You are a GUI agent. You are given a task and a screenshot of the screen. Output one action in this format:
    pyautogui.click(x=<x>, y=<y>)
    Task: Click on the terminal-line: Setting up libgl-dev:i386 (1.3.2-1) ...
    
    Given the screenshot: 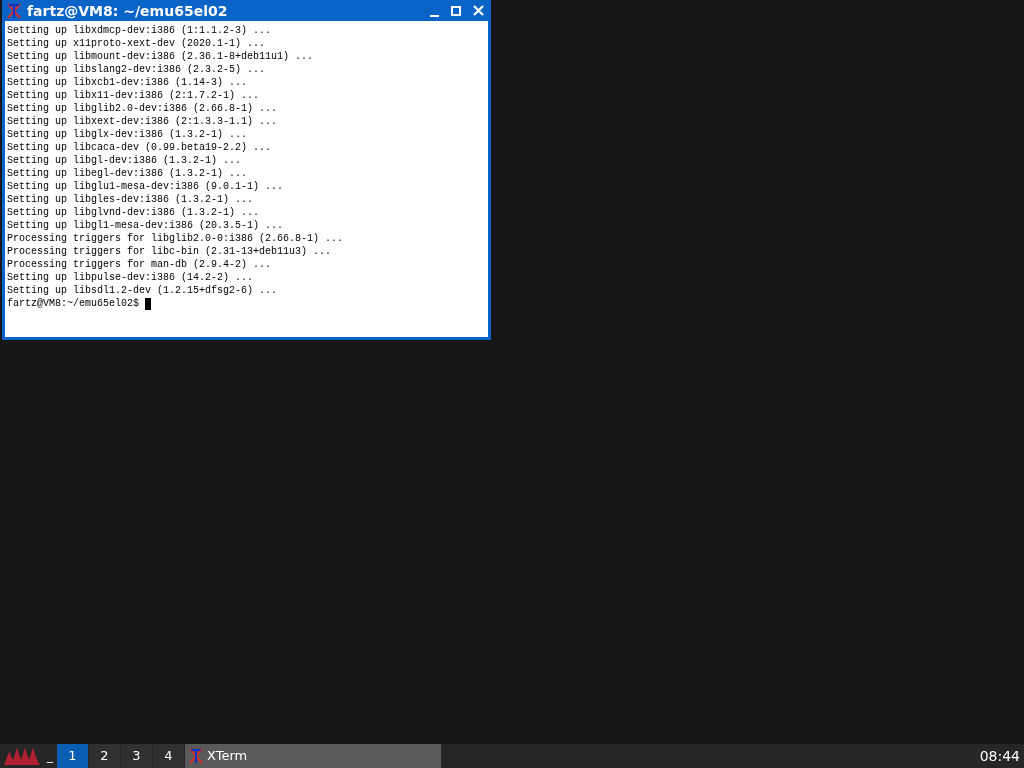 What is the action you would take?
    pyautogui.click(x=124, y=160)
    